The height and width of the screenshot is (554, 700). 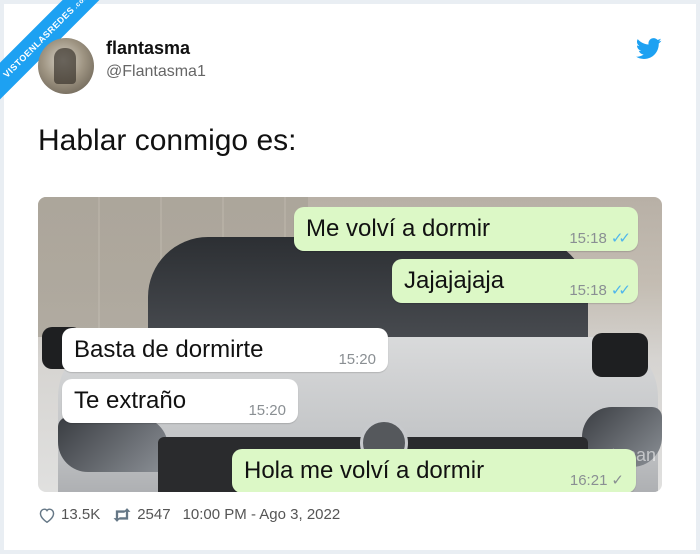 What do you see at coordinates (398, 228) in the screenshot?
I see `message-text: Me volví a dormir` at bounding box center [398, 228].